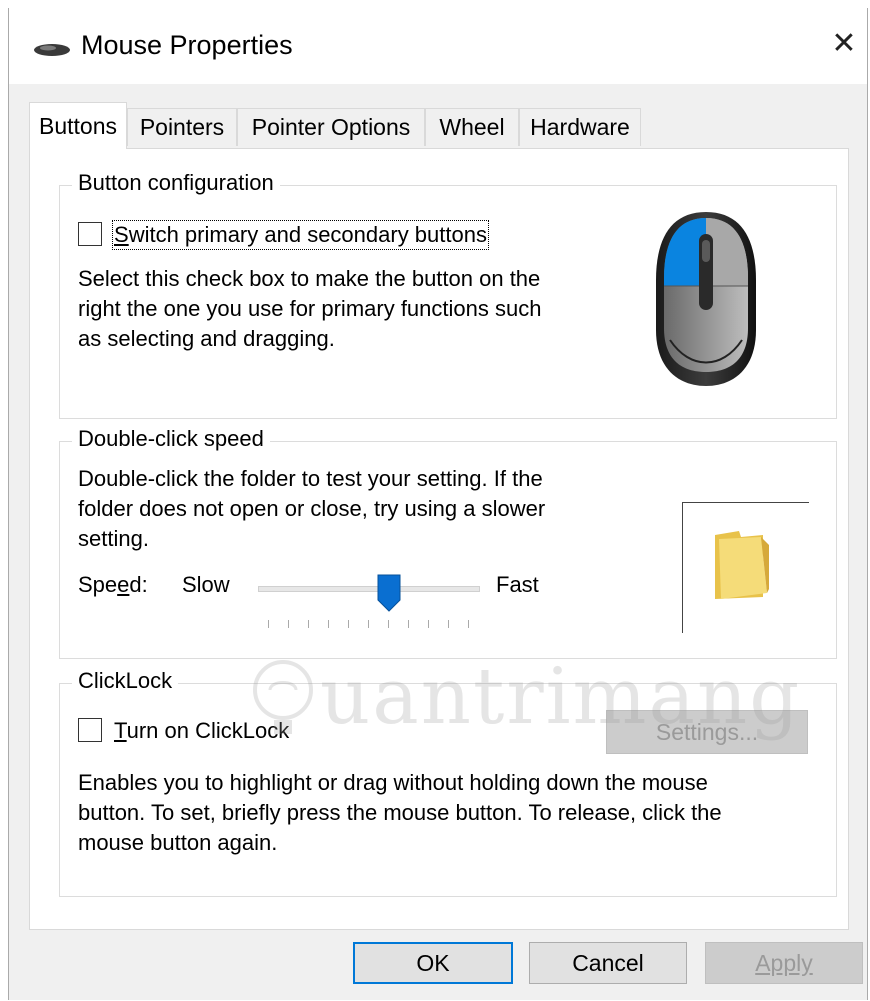  I want to click on clicklock-checkbox-label: Turn on ClickLock, so click(201, 731).